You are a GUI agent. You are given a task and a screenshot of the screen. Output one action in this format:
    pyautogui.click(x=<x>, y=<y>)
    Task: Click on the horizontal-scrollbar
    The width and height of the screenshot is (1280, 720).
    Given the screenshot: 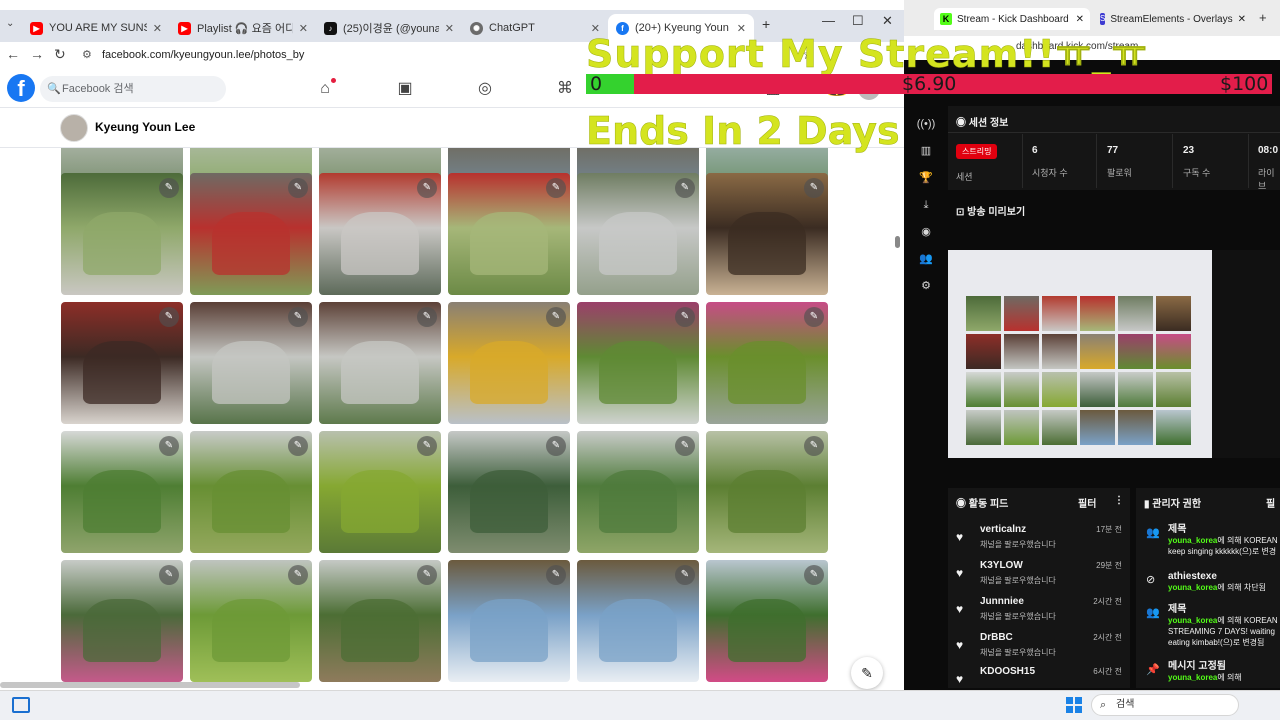 What is the action you would take?
    pyautogui.click(x=150, y=685)
    